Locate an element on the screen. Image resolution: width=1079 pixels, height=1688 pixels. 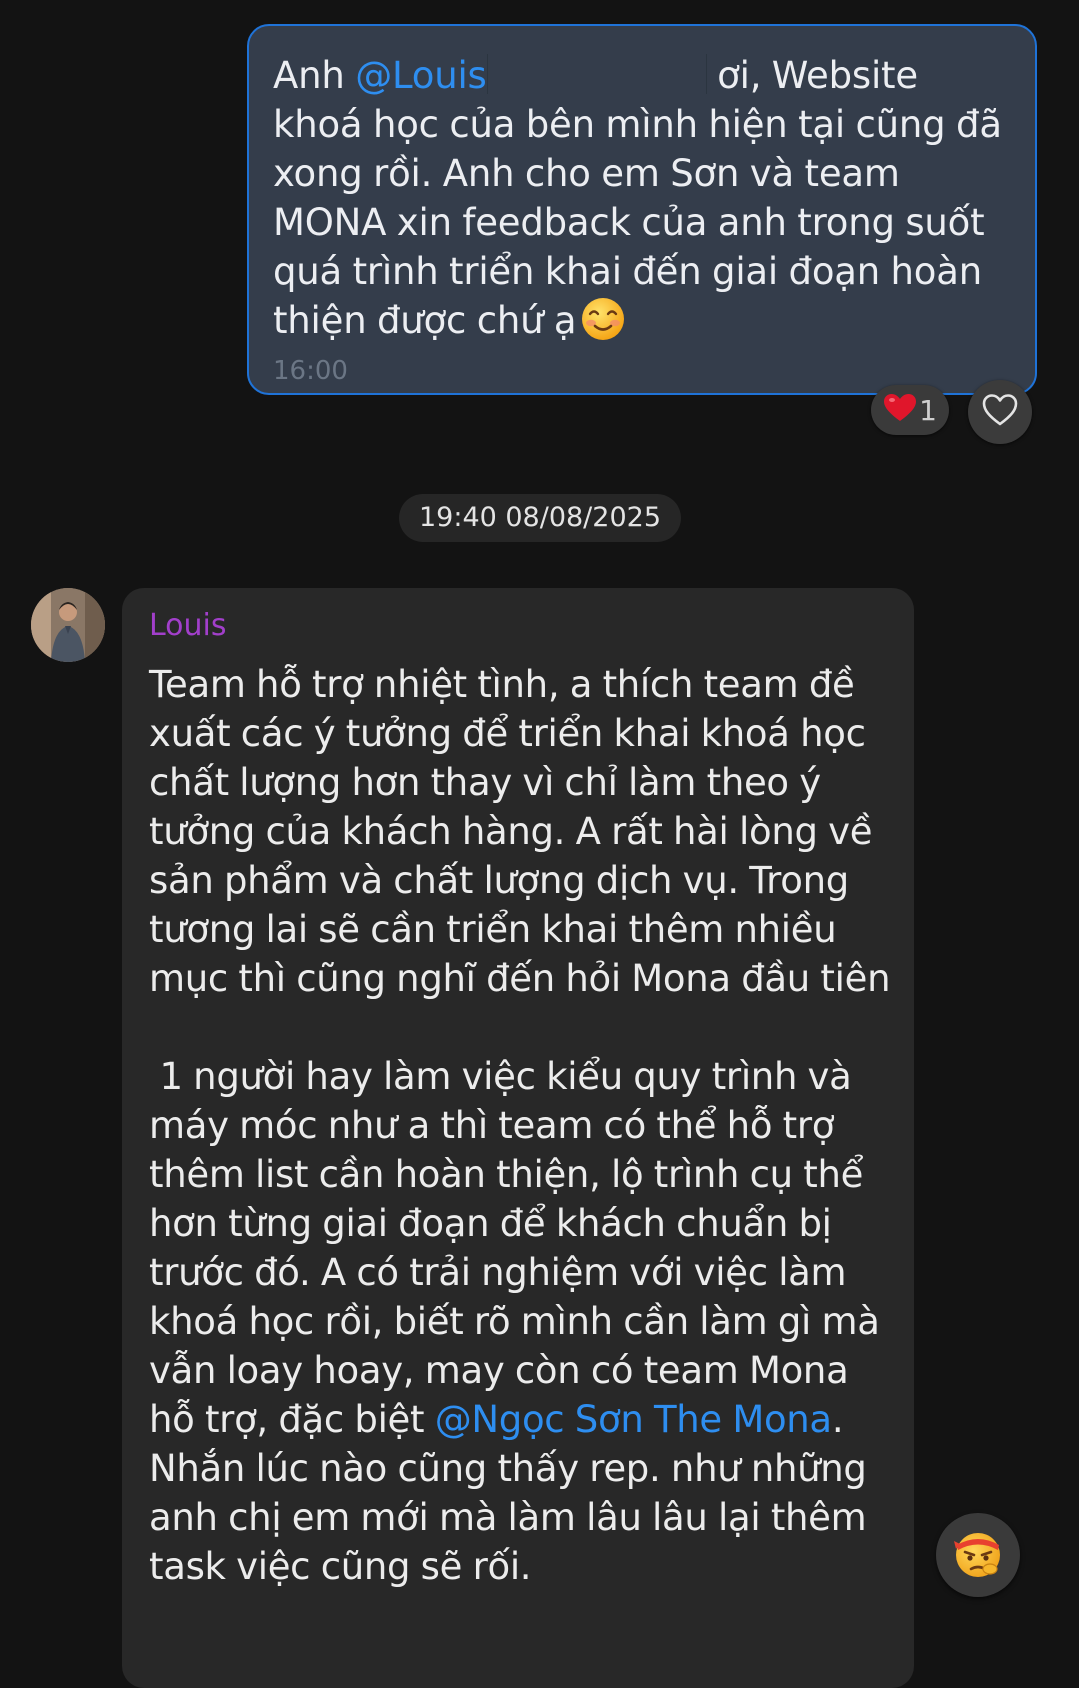
message-timestamp: 16:00 is located at coordinates (310, 371).